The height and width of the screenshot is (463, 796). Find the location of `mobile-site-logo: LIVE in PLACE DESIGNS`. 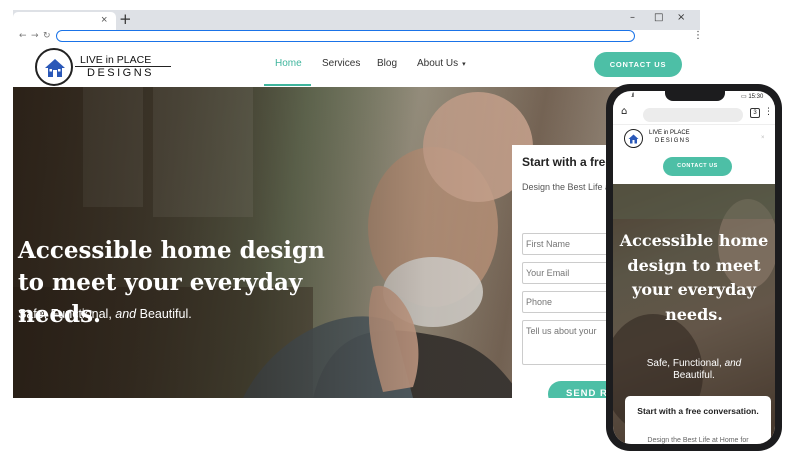

mobile-site-logo: LIVE in PLACE DESIGNS is located at coordinates (669, 139).